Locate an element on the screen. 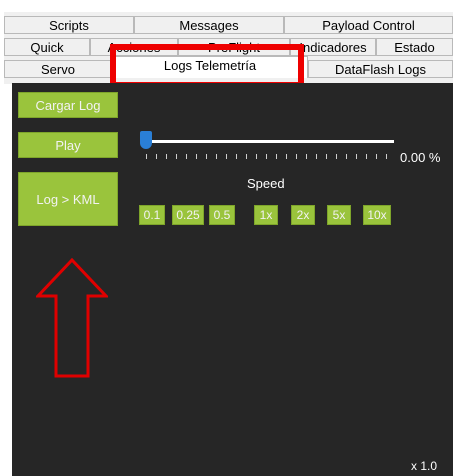  log-to-kml-button: Log > KML is located at coordinates (68, 199).